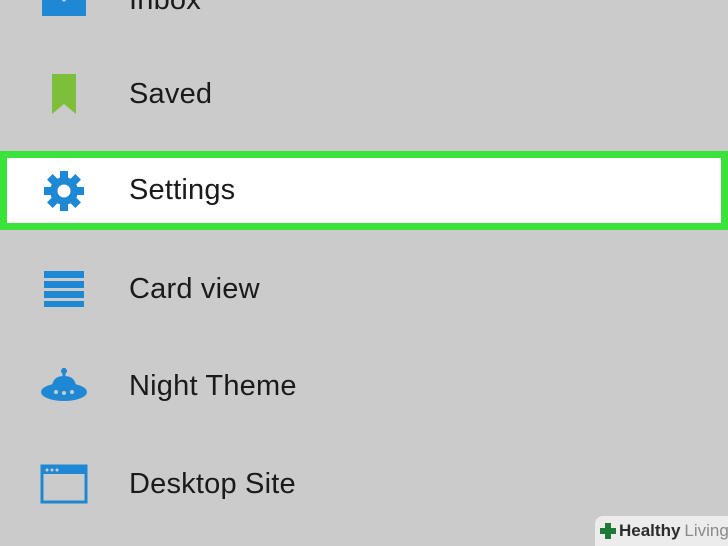 Image resolution: width=728 pixels, height=546 pixels. Describe the element at coordinates (165, 8) in the screenshot. I see `menu-item-label: Inbox` at that location.